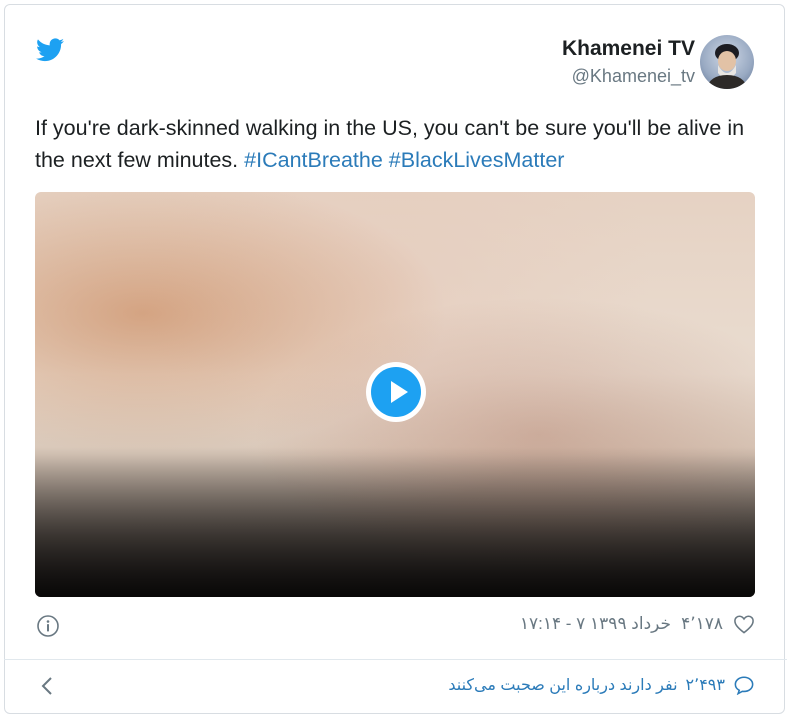 This screenshot has height=720, width=791. What do you see at coordinates (47, 686) in the screenshot?
I see `chevron-left-icon` at bounding box center [47, 686].